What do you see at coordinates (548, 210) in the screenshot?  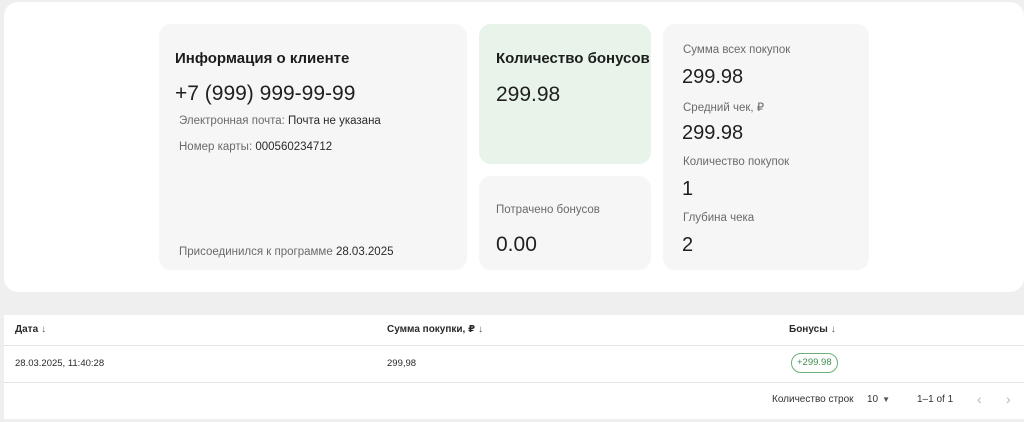 I see `bonus-spent-label: Потрачено бонусов` at bounding box center [548, 210].